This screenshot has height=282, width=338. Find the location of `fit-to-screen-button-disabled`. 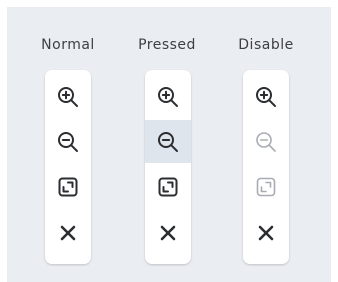

fit-to-screen-button-disabled is located at coordinates (266, 186).